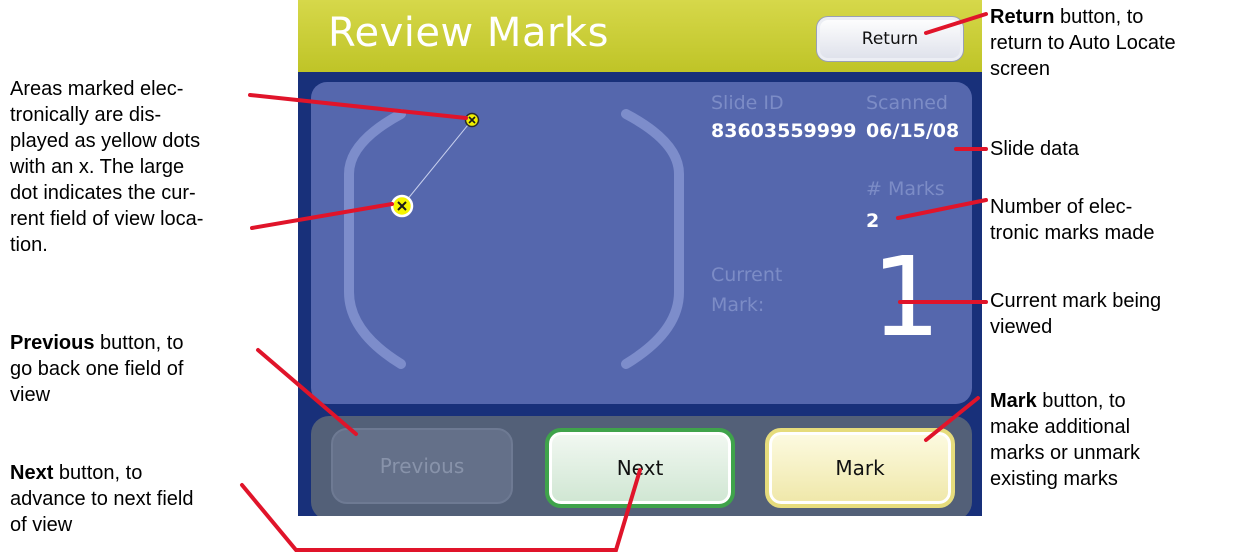  I want to click on scanned-value: 06/15/08, so click(913, 131).